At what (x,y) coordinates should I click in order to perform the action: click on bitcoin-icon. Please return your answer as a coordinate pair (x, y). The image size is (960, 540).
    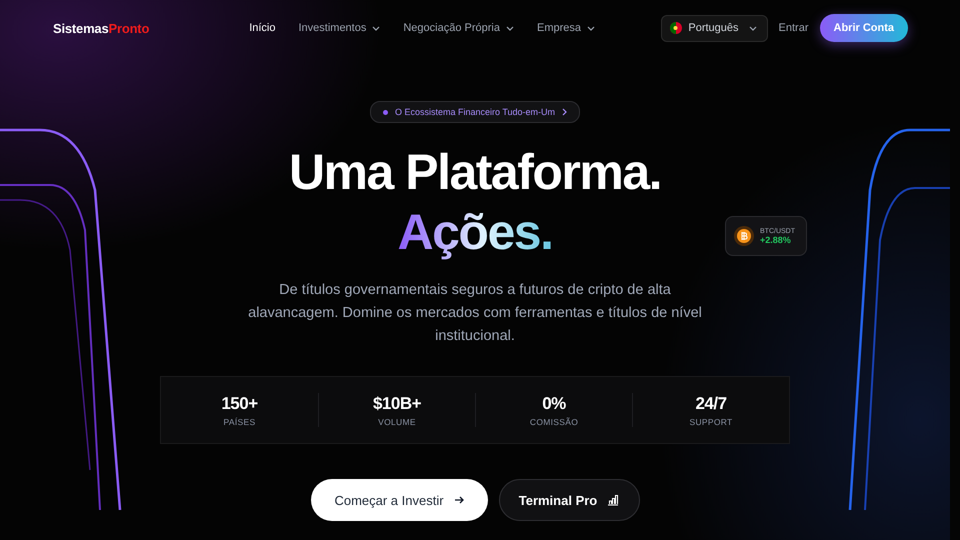
    Looking at the image, I should click on (744, 236).